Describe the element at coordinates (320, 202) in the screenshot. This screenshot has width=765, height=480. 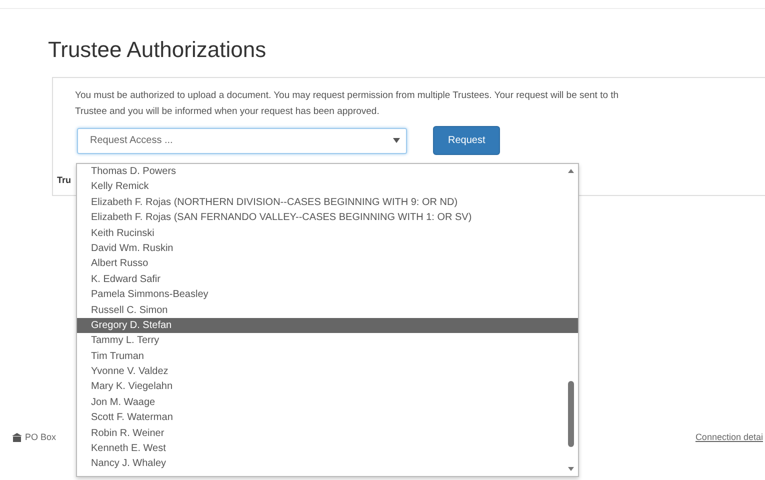
I see `list-item: Elizabeth F. Rojas (NORTHERN DIVISION--CASES BEGINNING WITH 9: OR ND)` at that location.